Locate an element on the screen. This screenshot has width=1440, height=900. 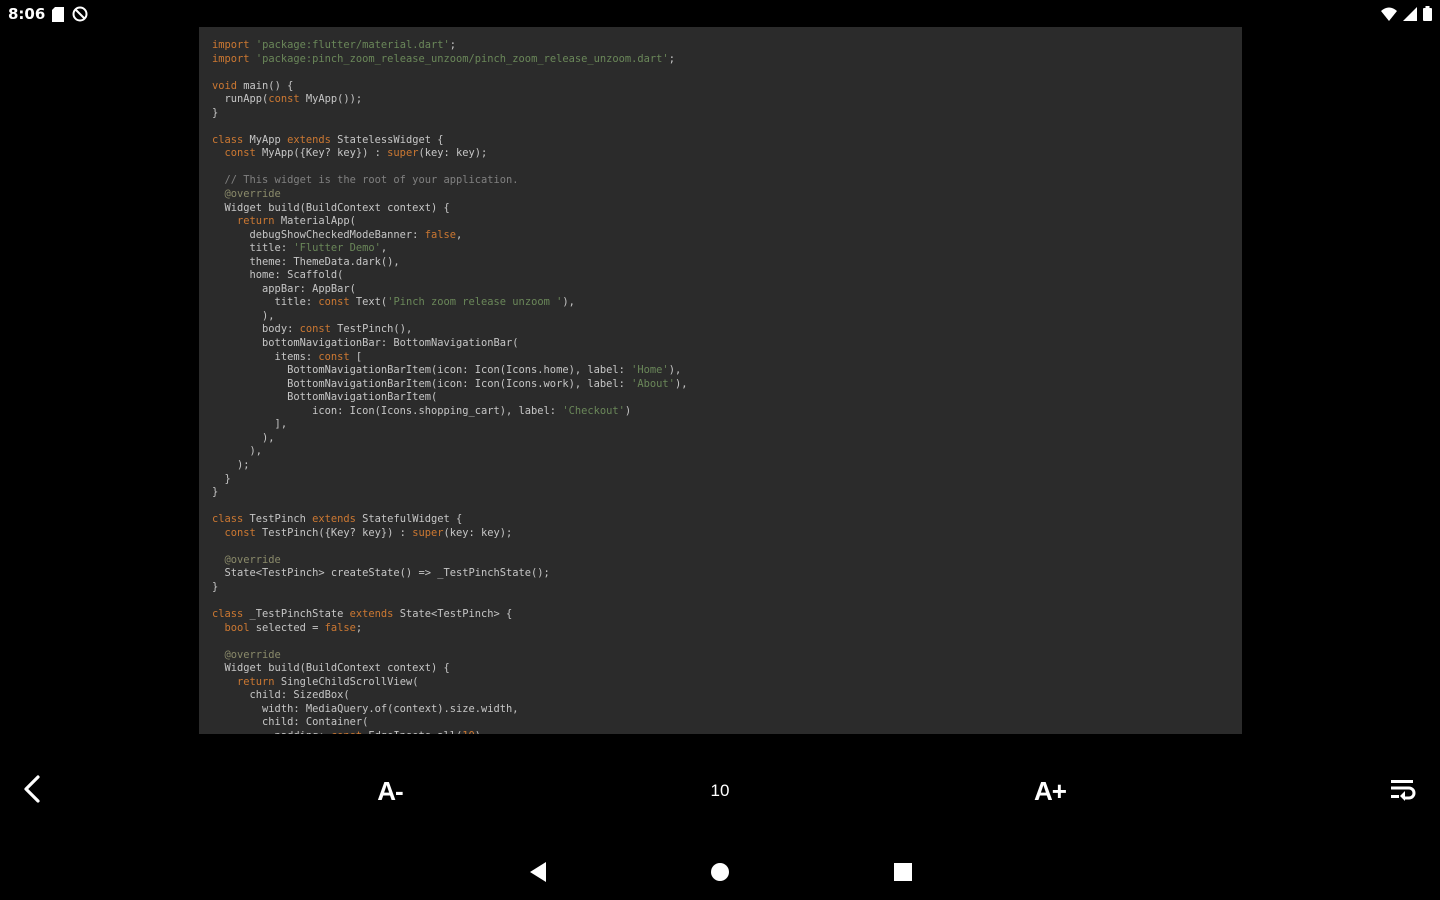
increase-font-button: A+ is located at coordinates (1050, 791).